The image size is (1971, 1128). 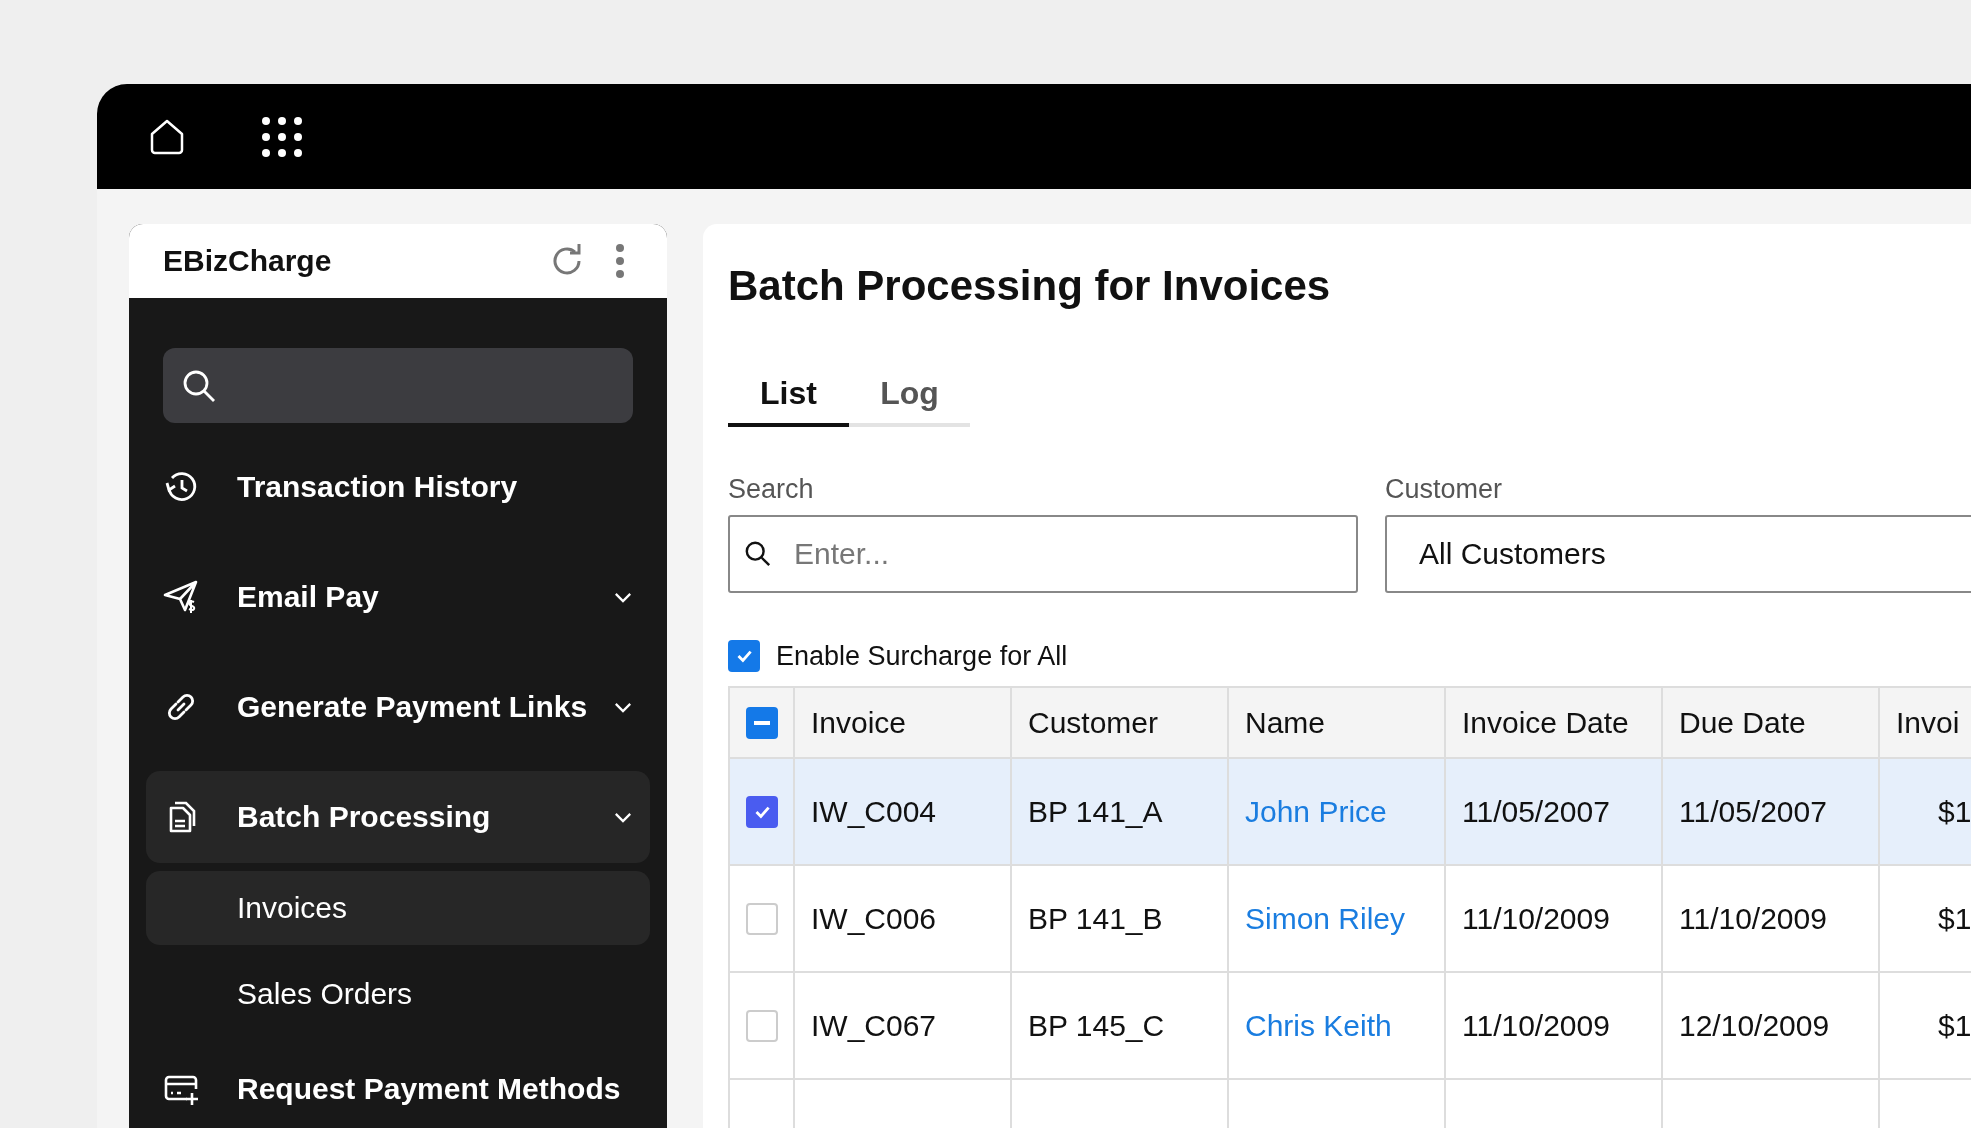 I want to click on table-cell: BP 141_B, so click(x=1120, y=919).